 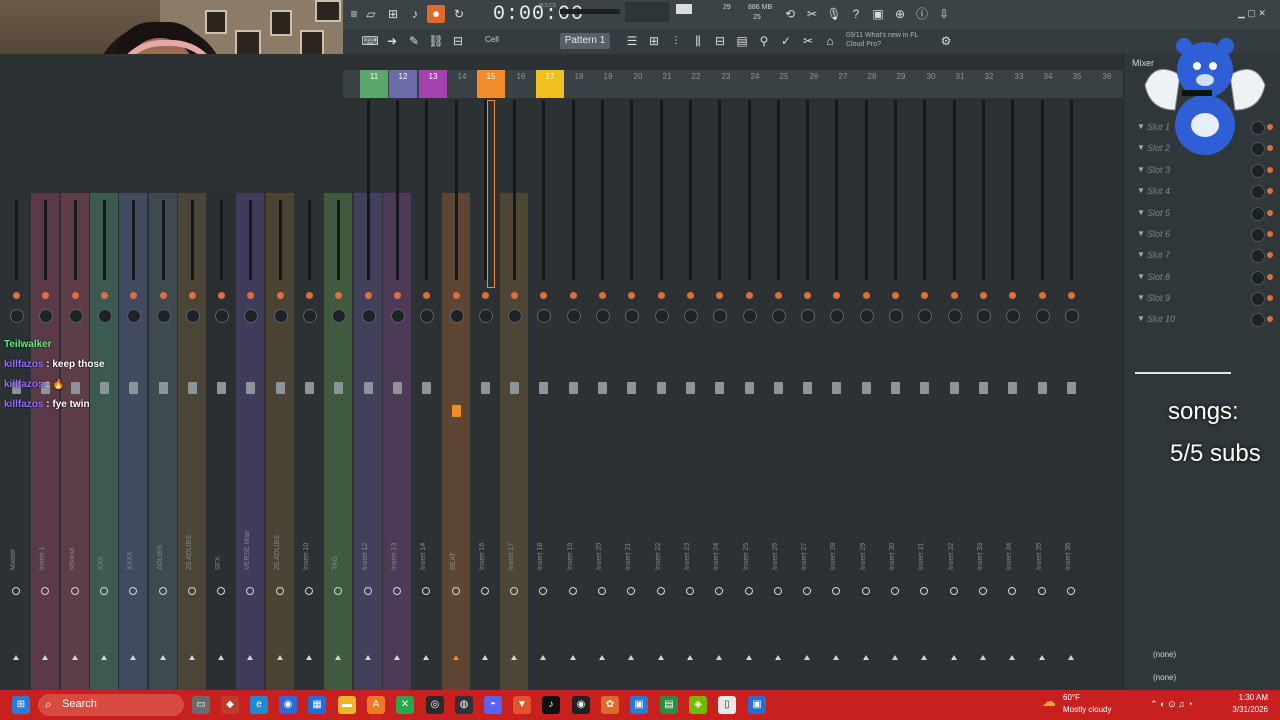 What do you see at coordinates (1245, 697) in the screenshot?
I see `taskbar-time: 1:30 AM` at bounding box center [1245, 697].